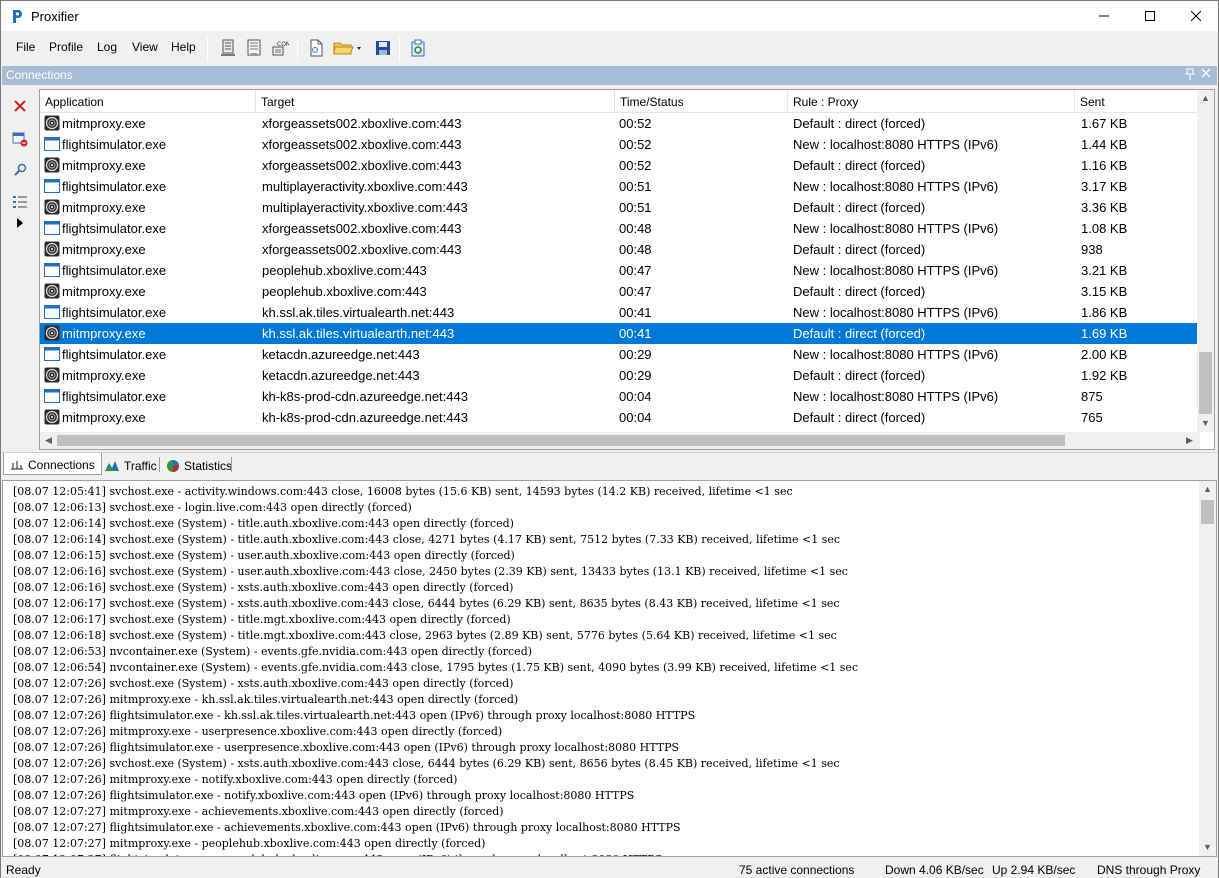 Image resolution: width=1219 pixels, height=878 pixels. Describe the element at coordinates (399, 49) in the screenshot. I see `toolbar-separator` at that location.